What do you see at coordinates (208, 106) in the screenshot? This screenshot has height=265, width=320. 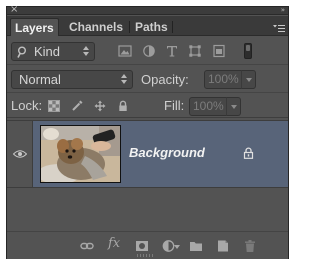 I see `fill-field: 100%` at bounding box center [208, 106].